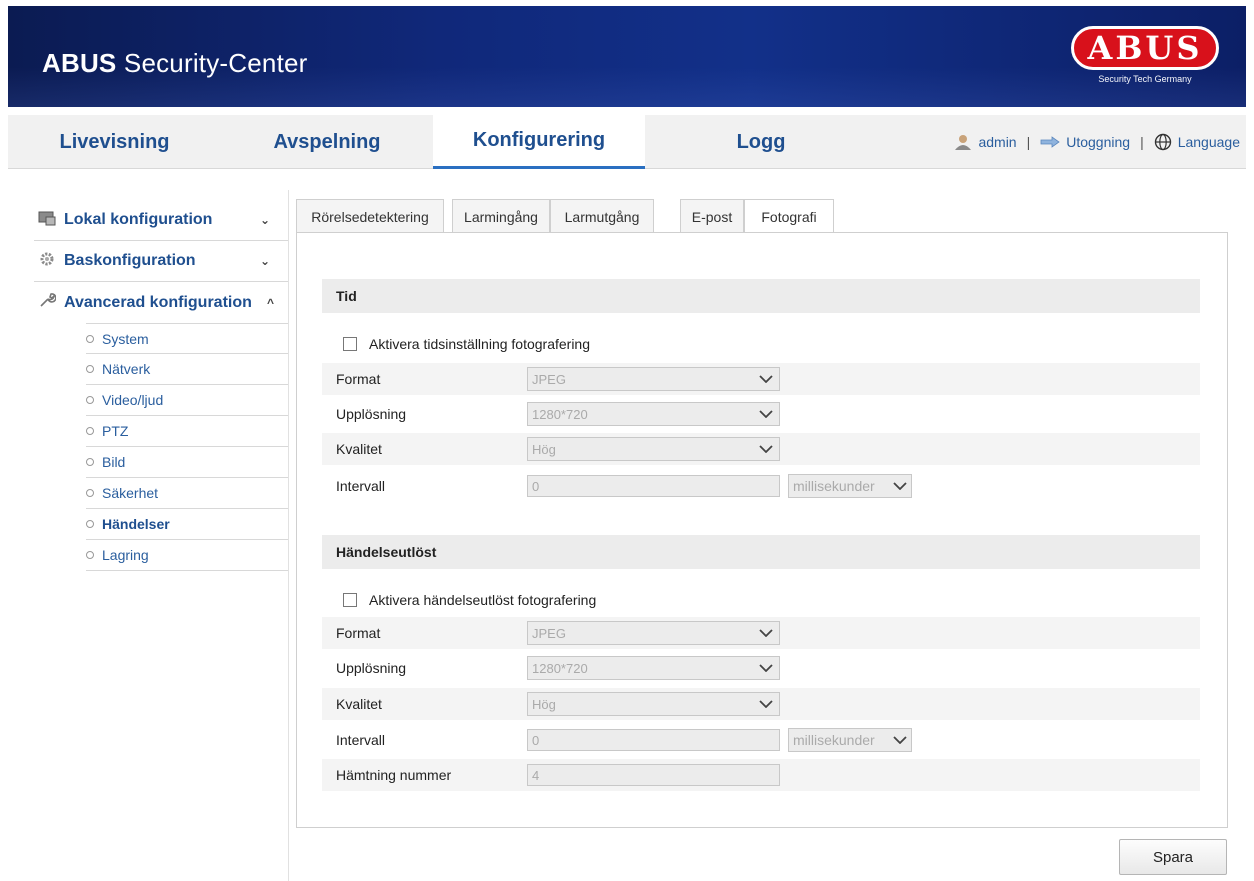 The image size is (1254, 881). Describe the element at coordinates (1145, 61) in the screenshot. I see `abus-logo: ABUS Security Tech Germany` at that location.